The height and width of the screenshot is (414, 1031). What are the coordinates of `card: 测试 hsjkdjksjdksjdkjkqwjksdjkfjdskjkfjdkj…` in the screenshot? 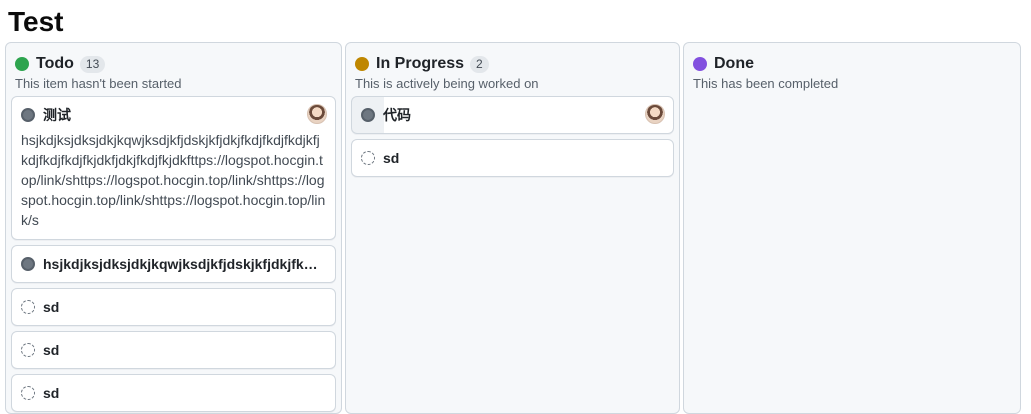 It's located at (173, 168).